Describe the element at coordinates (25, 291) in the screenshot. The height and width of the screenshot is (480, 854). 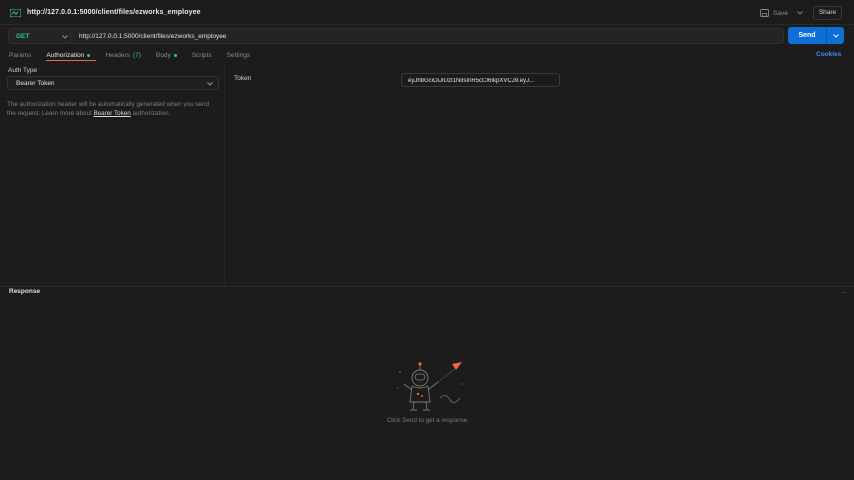
I see `response-title: Response` at that location.